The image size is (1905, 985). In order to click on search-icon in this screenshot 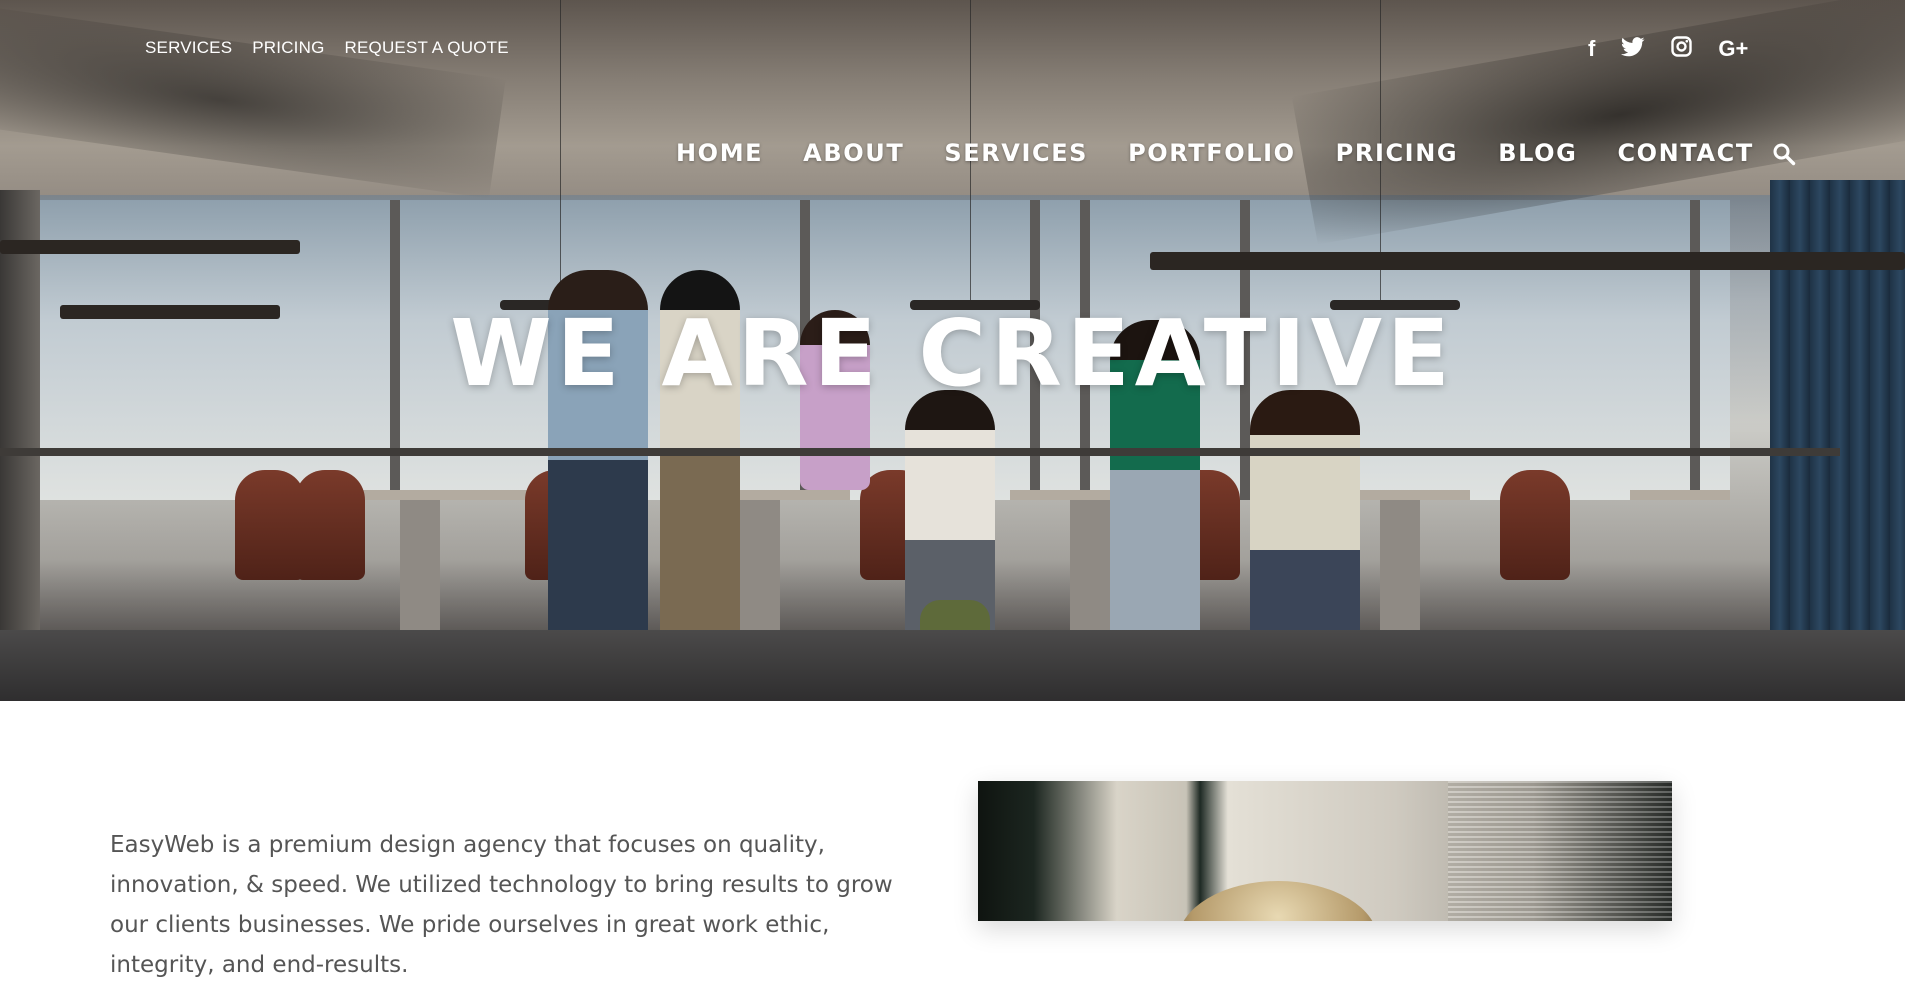, I will do `click(1785, 155)`.